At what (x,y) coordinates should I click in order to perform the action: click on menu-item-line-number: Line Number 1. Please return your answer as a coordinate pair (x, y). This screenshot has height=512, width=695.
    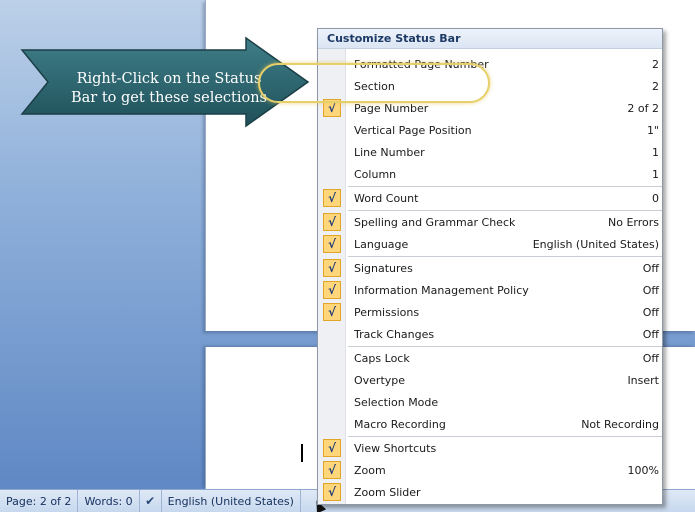
    Looking at the image, I should click on (490, 152).